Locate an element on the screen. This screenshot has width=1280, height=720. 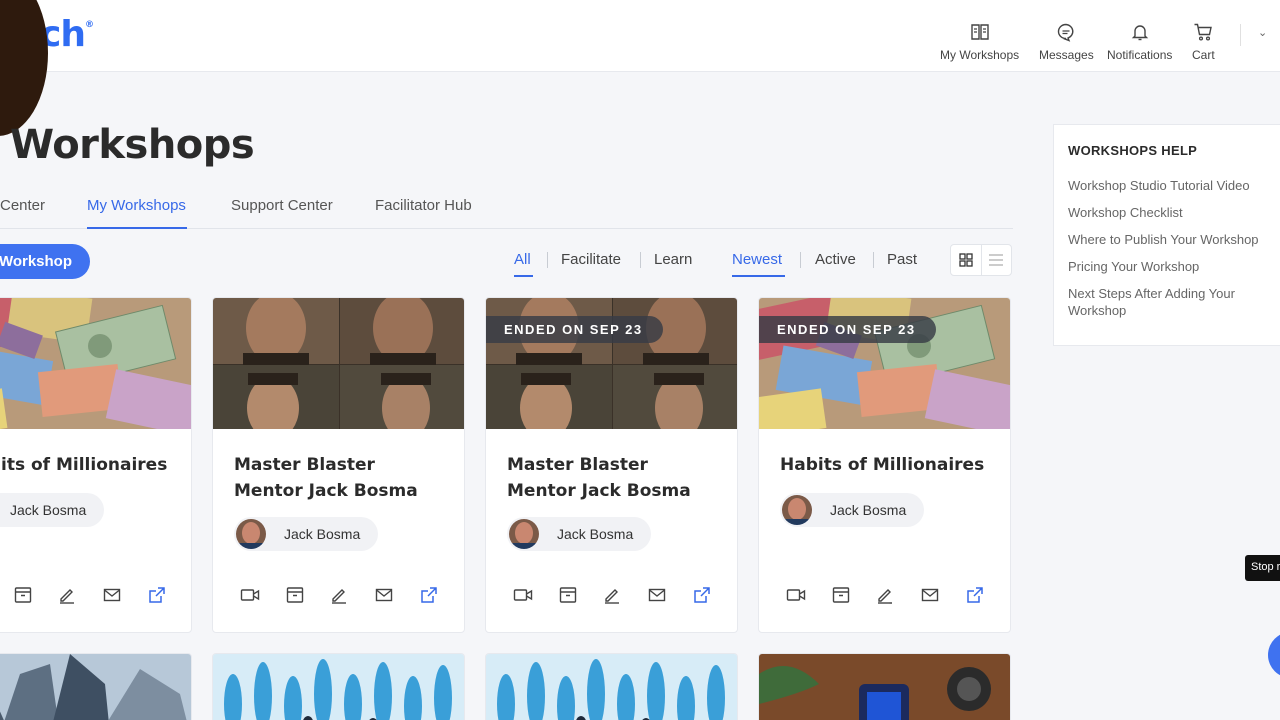
book-icon is located at coordinates (979, 32).